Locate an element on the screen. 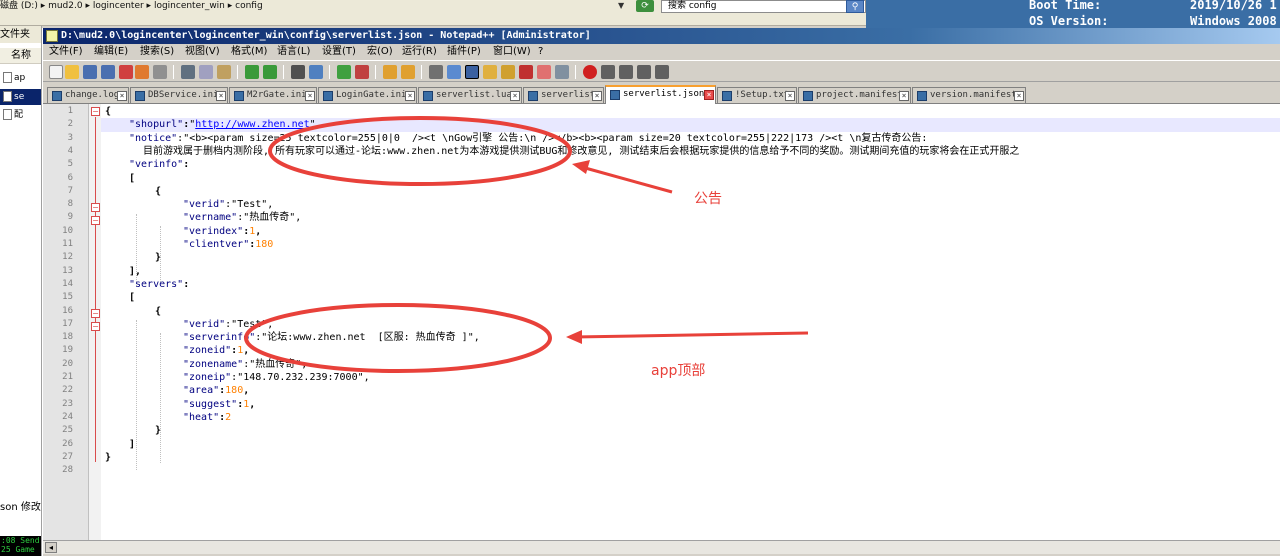 The width and height of the screenshot is (1280, 556). show-all-chars-icon is located at coordinates (454, 72).